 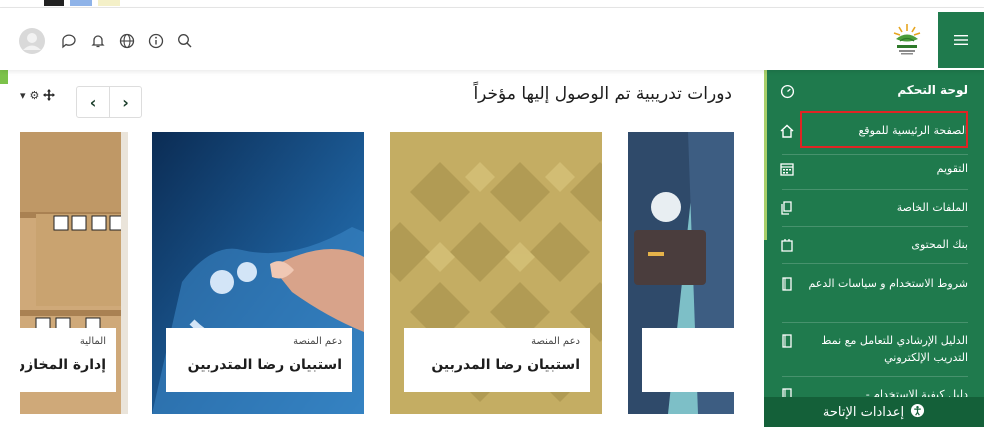 I want to click on calendar-icon, so click(x=787, y=169).